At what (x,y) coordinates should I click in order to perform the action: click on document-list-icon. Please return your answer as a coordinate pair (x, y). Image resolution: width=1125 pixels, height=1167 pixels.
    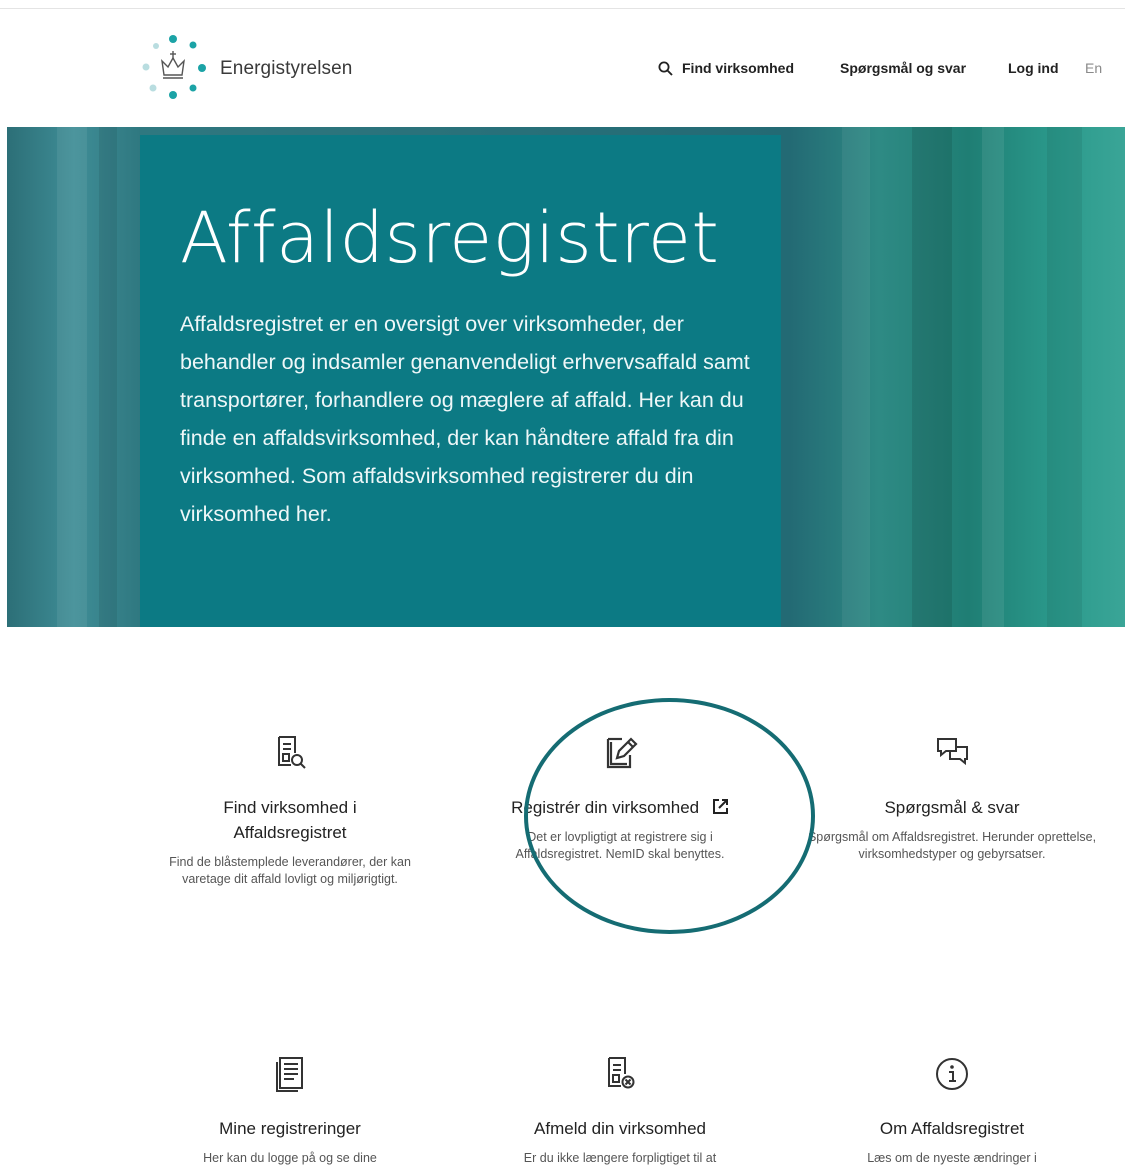
    Looking at the image, I should click on (289, 1074).